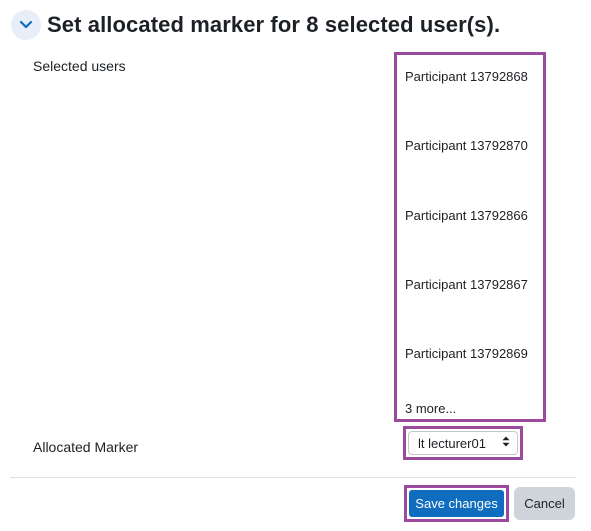 The height and width of the screenshot is (531, 591). What do you see at coordinates (79, 66) in the screenshot?
I see `selected-users-label: Selected users` at bounding box center [79, 66].